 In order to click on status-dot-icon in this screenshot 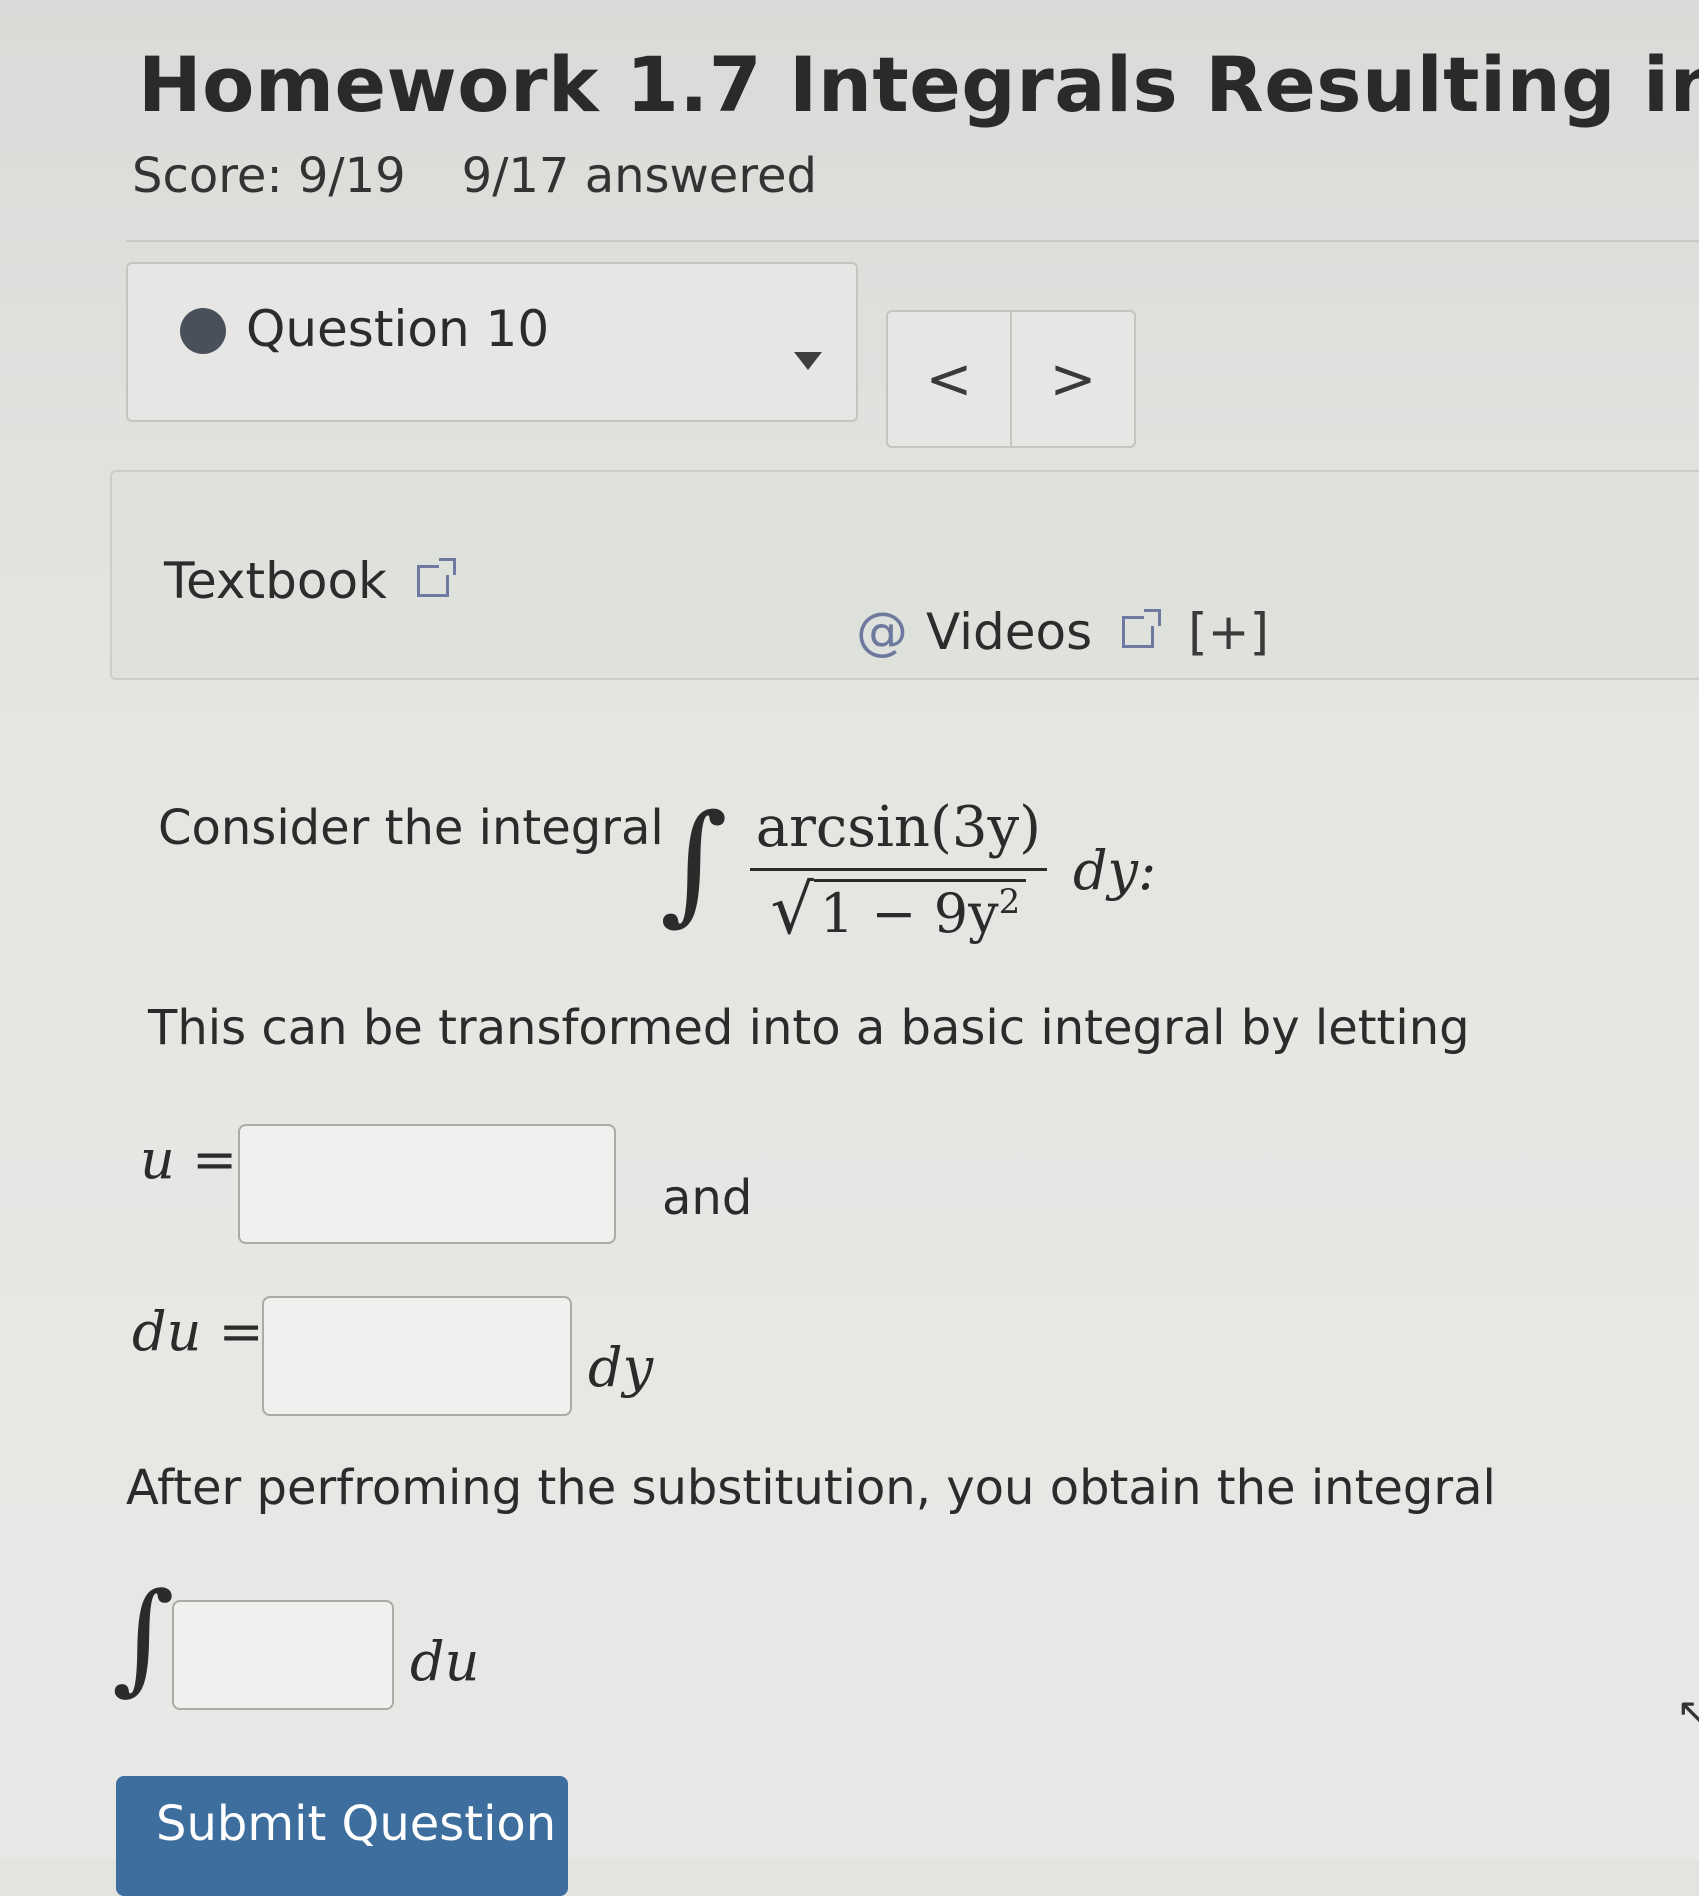, I will do `click(203, 331)`.